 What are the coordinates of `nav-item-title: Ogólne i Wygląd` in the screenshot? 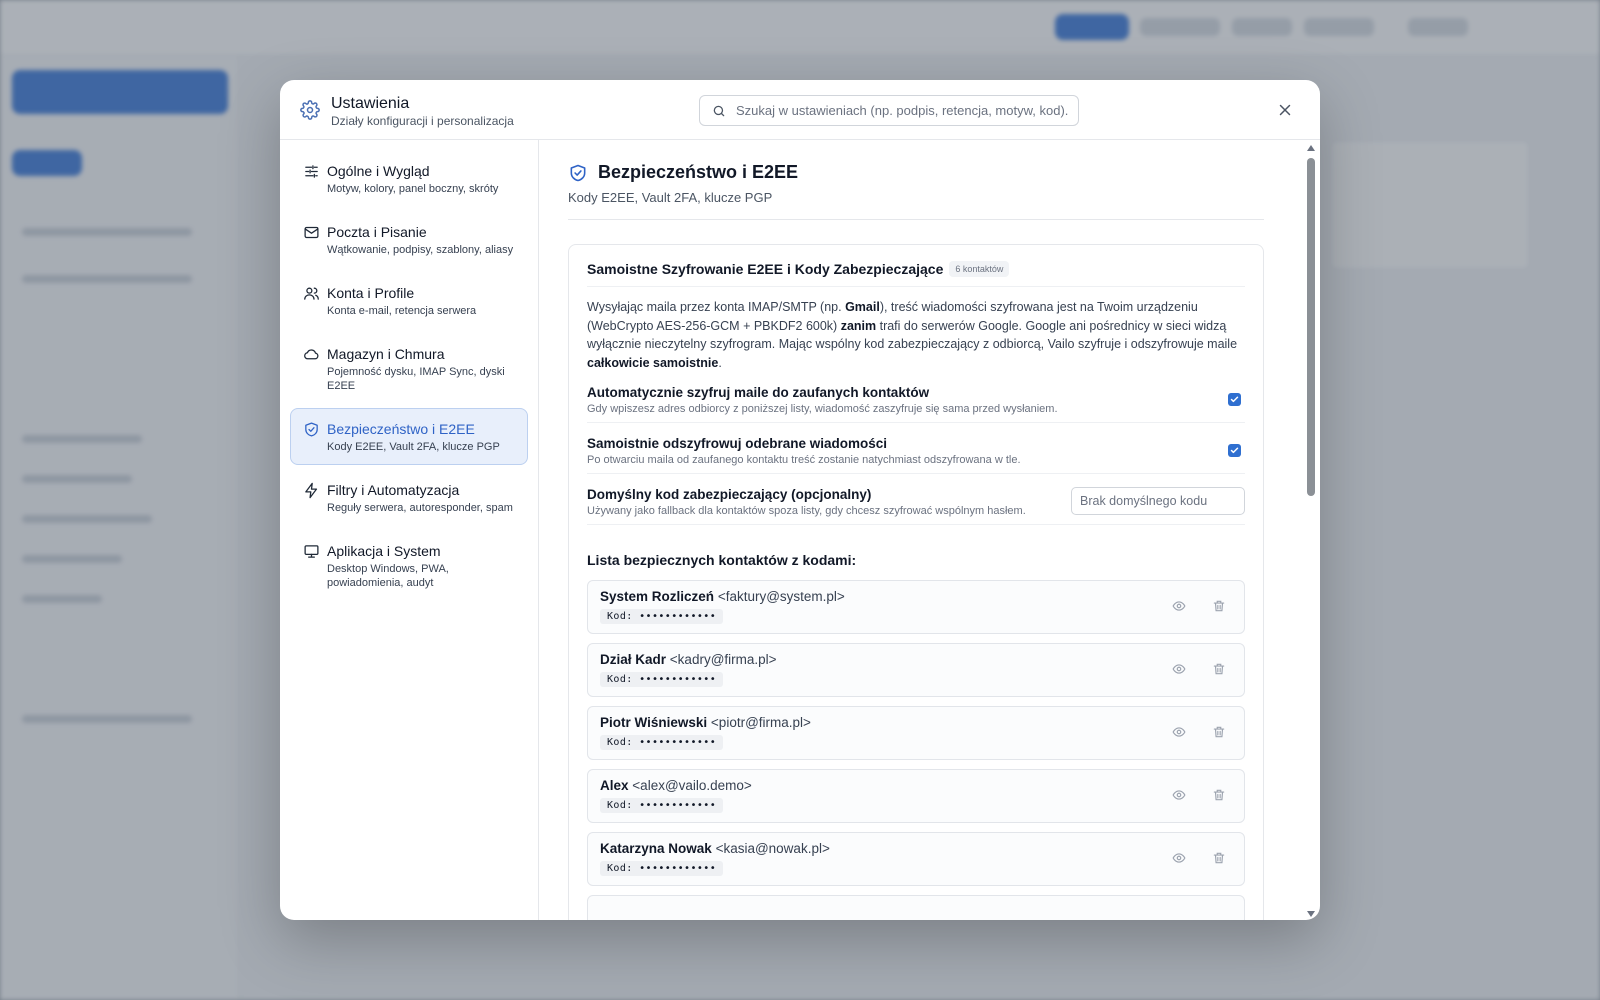 It's located at (378, 171).